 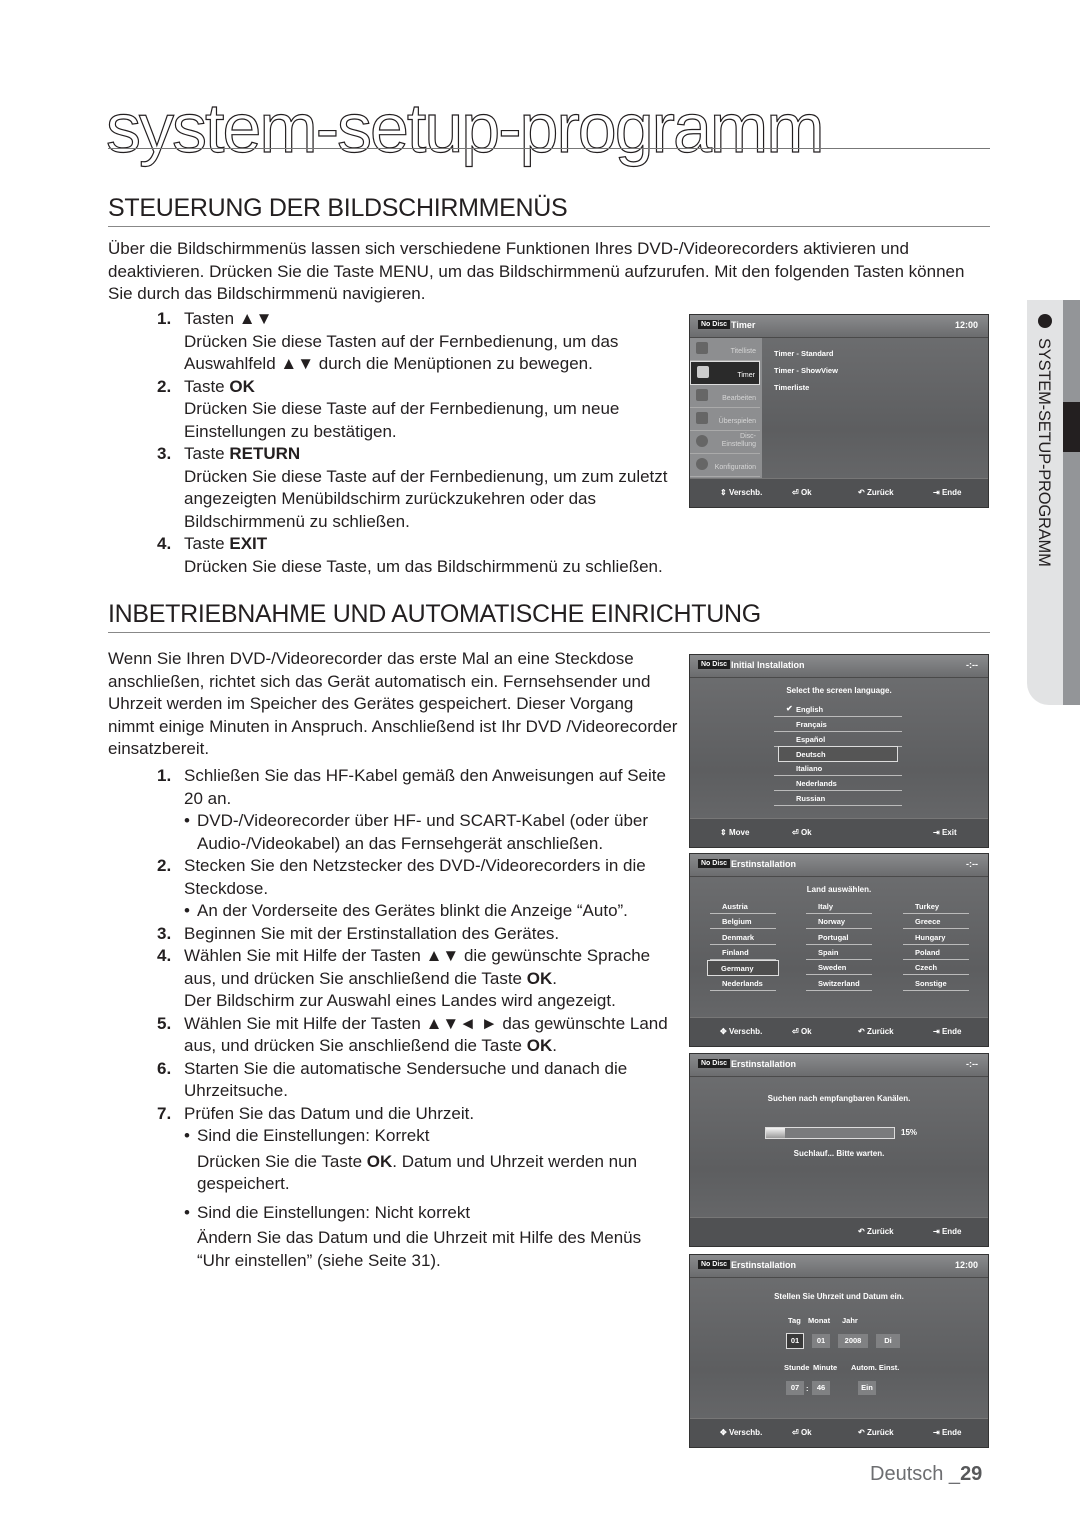 I want to click on field-hour: 07, so click(x=795, y=1388).